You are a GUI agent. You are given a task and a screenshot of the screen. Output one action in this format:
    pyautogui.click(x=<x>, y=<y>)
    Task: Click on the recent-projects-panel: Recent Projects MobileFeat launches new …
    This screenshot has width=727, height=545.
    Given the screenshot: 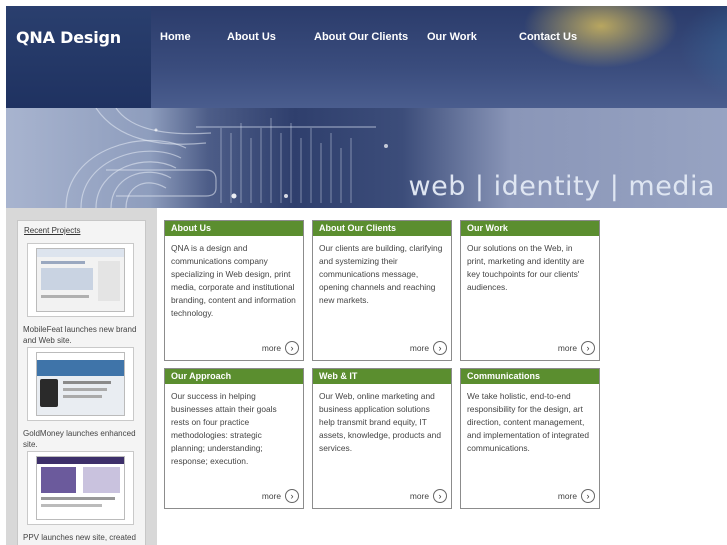 What is the action you would take?
    pyautogui.click(x=81, y=382)
    